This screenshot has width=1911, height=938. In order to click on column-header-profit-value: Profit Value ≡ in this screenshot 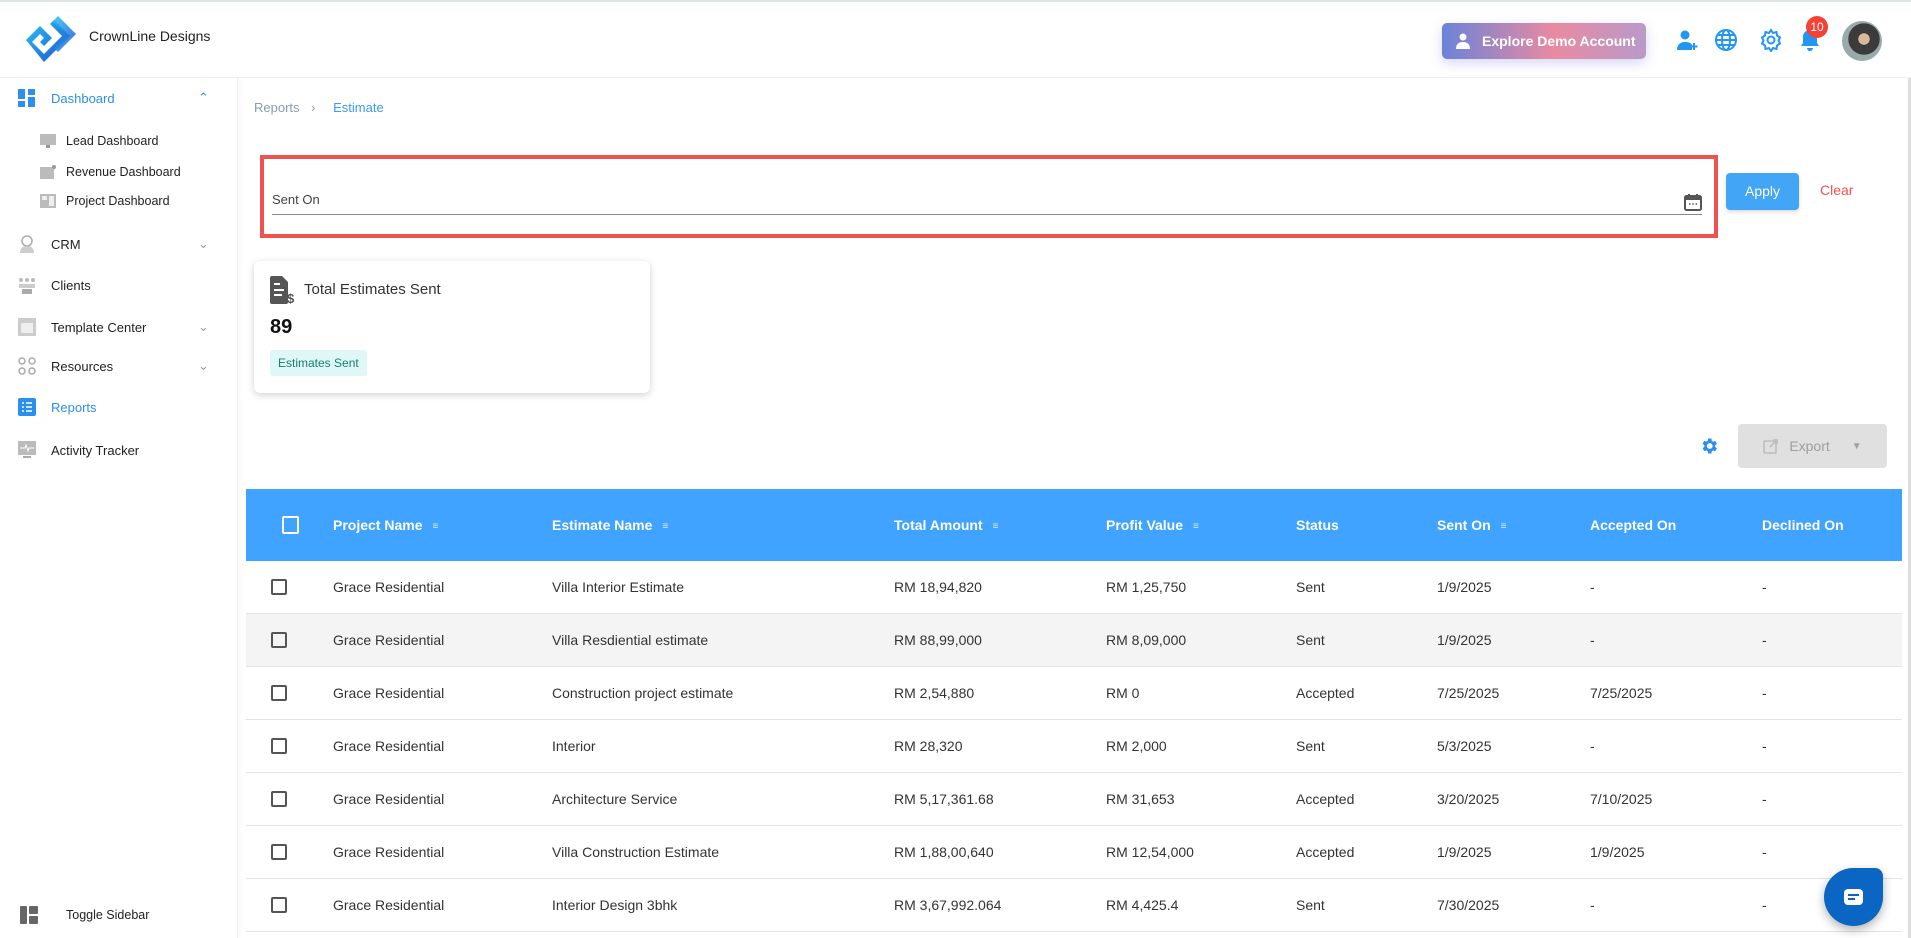, I will do `click(1155, 525)`.